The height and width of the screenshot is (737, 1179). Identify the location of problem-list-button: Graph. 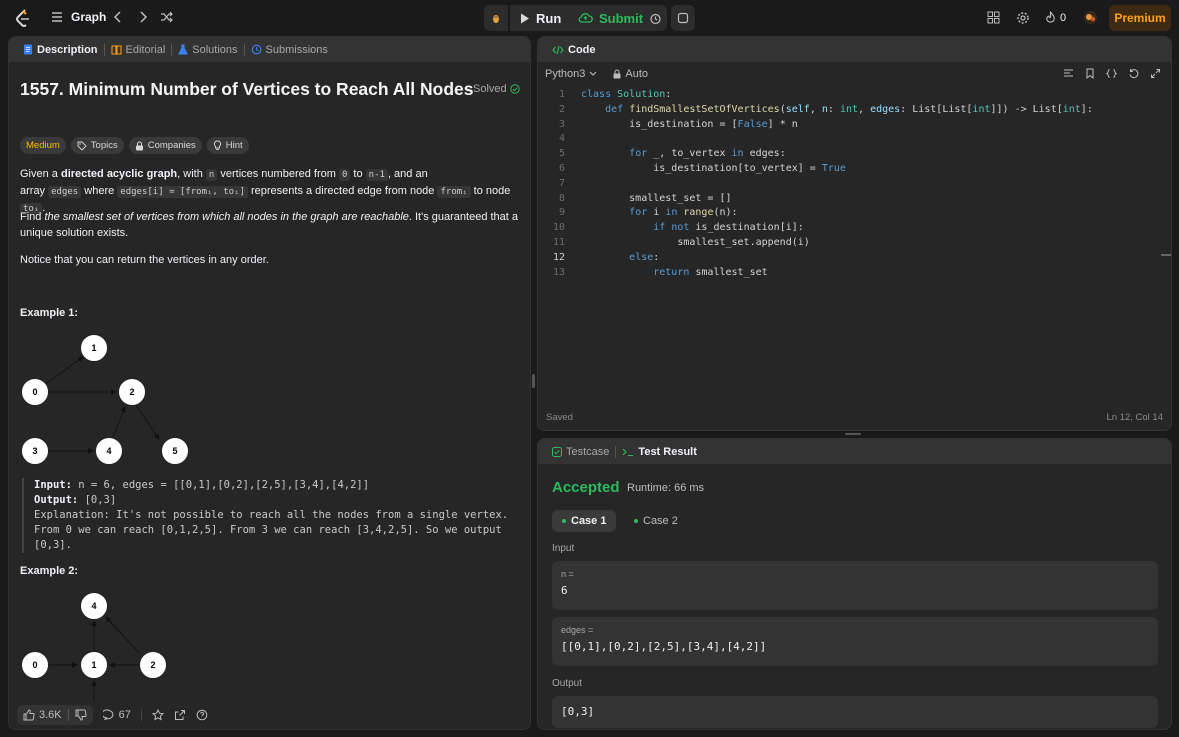
(78, 17).